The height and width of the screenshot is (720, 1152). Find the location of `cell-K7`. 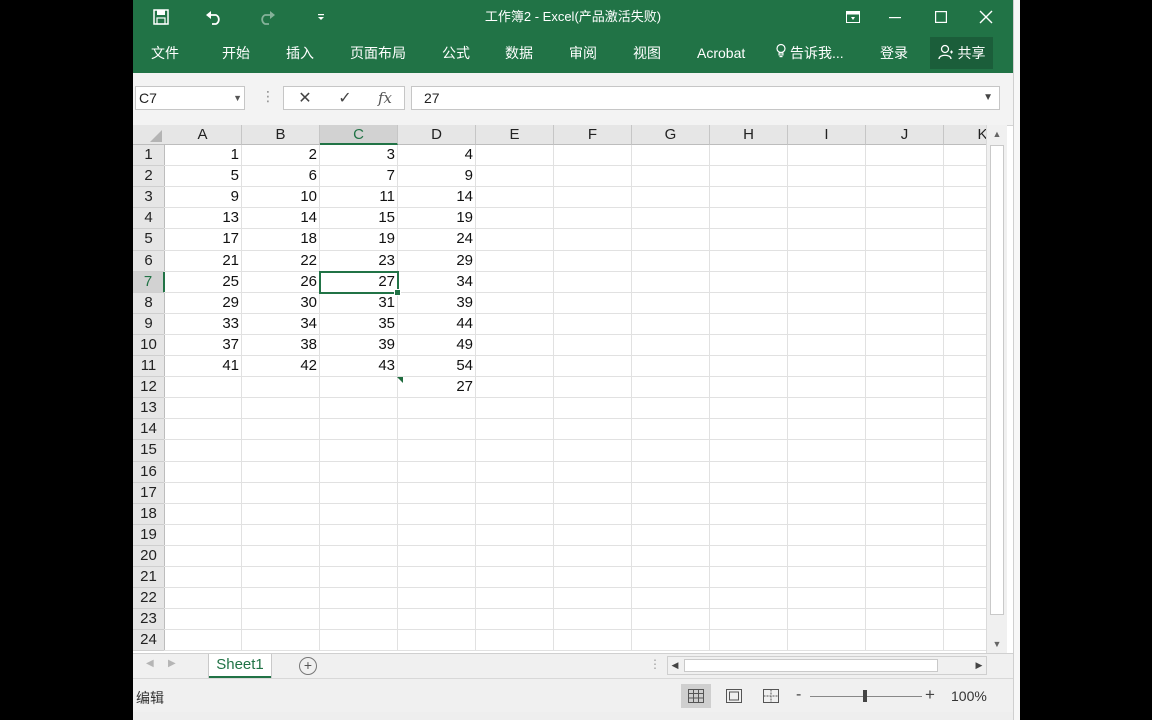

cell-K7 is located at coordinates (965, 282).